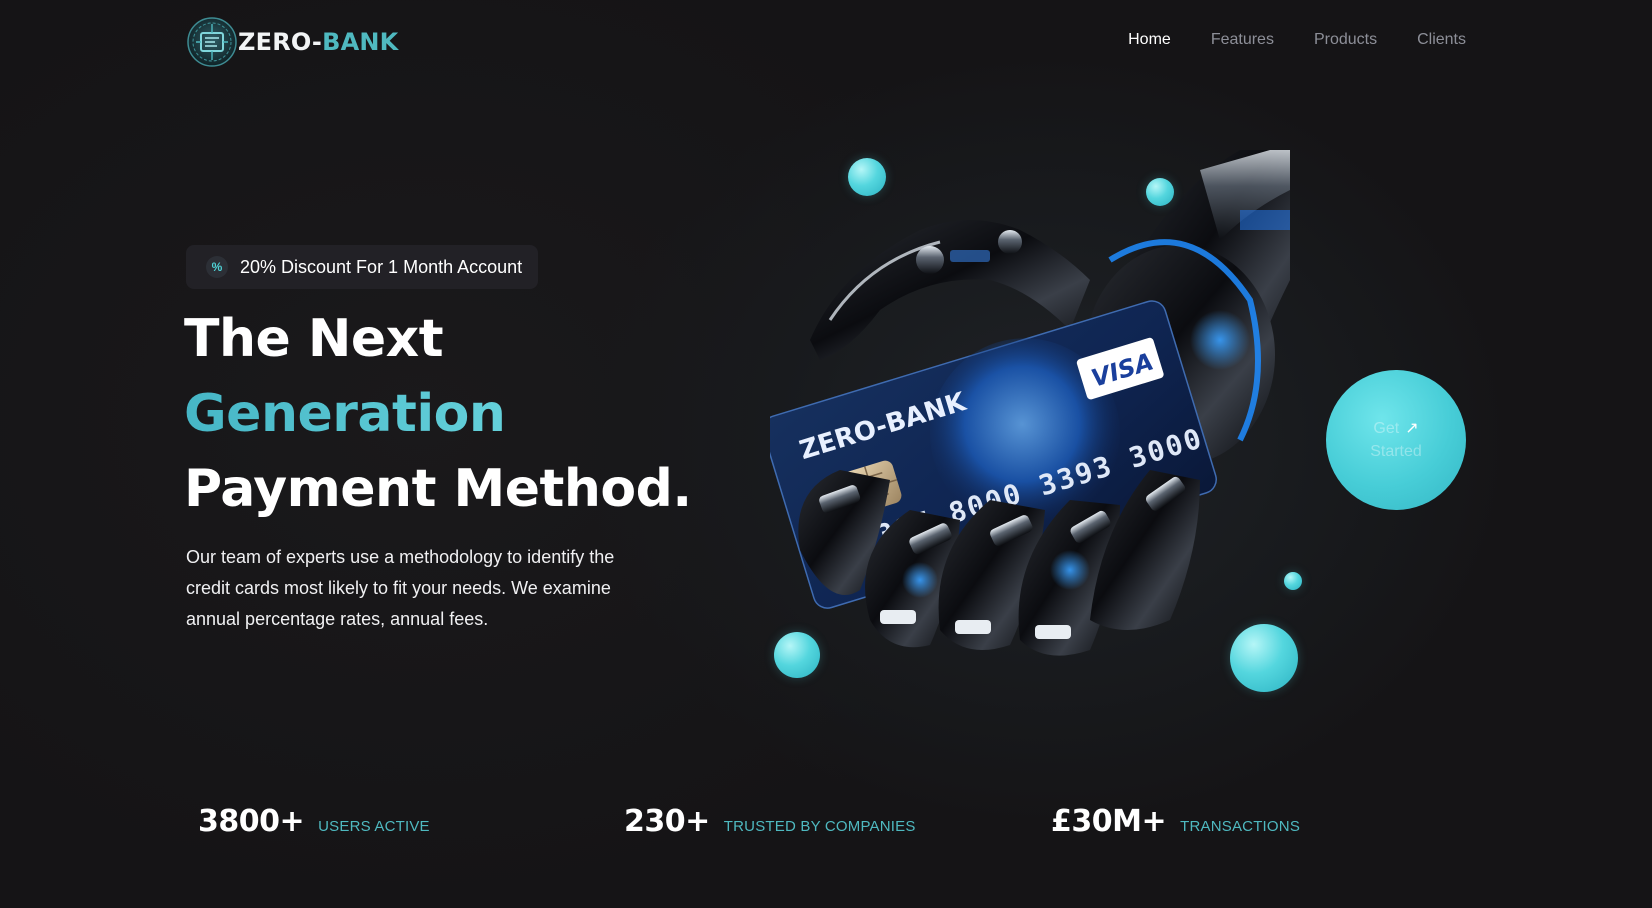  I want to click on stat-value: £30M+, so click(1109, 821).